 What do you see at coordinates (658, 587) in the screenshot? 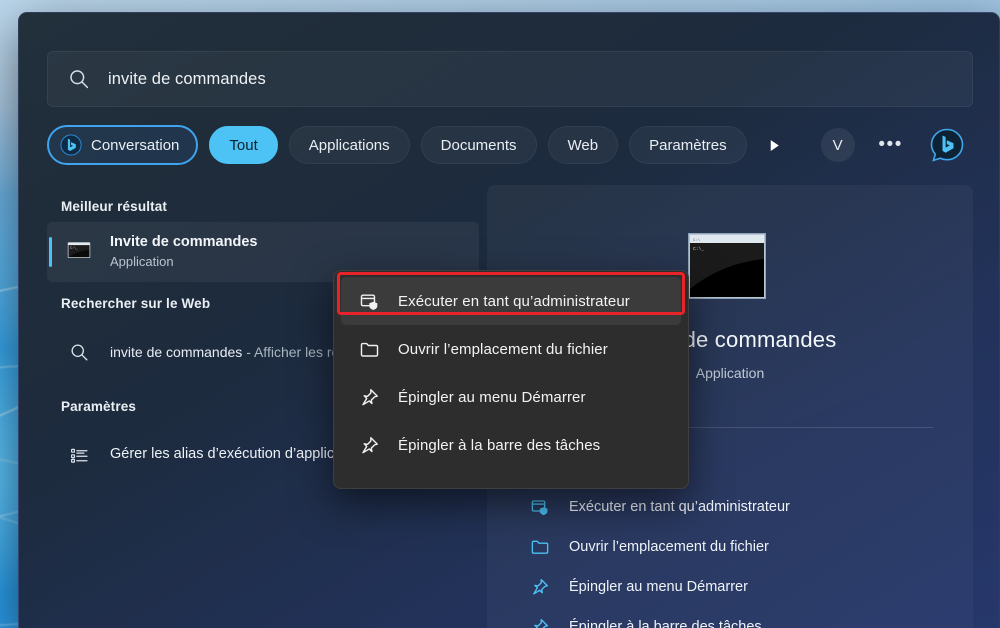
I see `detail-action-label: Épingler au menu Démarrer` at bounding box center [658, 587].